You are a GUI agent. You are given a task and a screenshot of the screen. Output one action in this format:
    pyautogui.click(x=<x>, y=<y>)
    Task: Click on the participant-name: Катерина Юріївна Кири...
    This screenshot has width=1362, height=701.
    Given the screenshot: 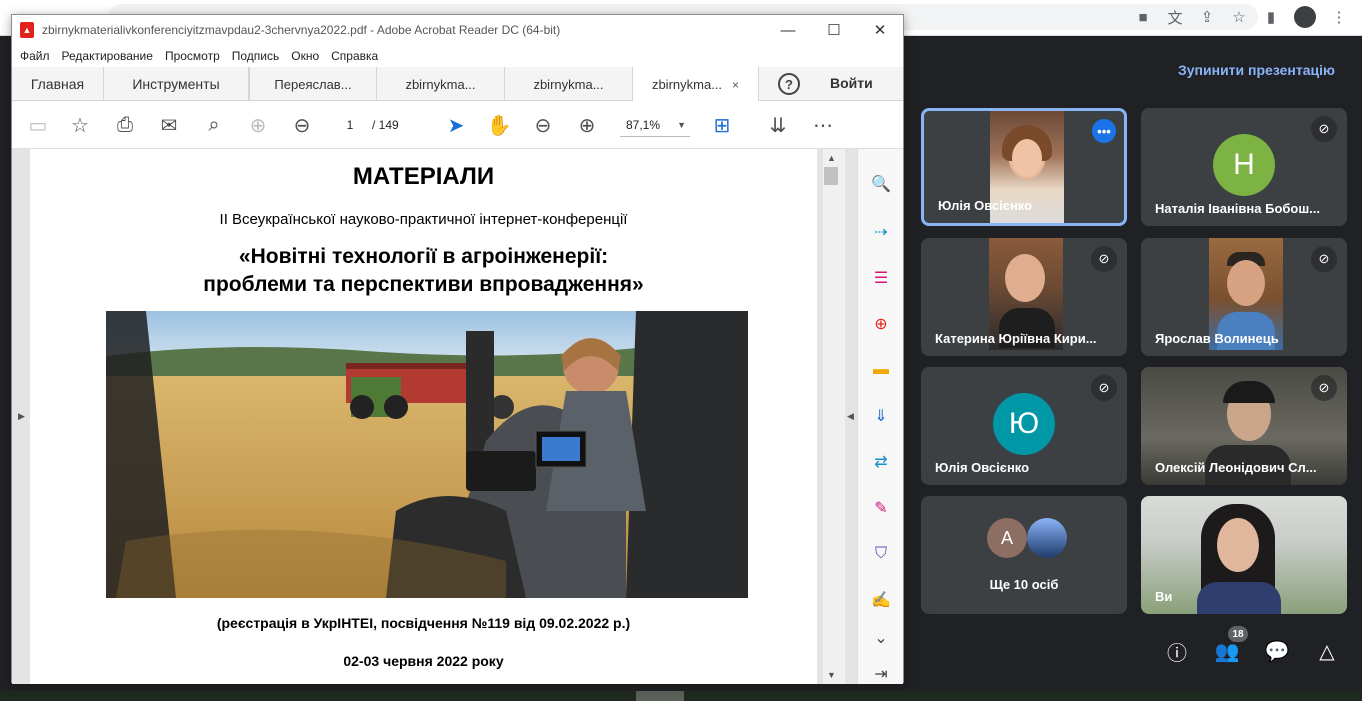 What is the action you would take?
    pyautogui.click(x=1016, y=338)
    